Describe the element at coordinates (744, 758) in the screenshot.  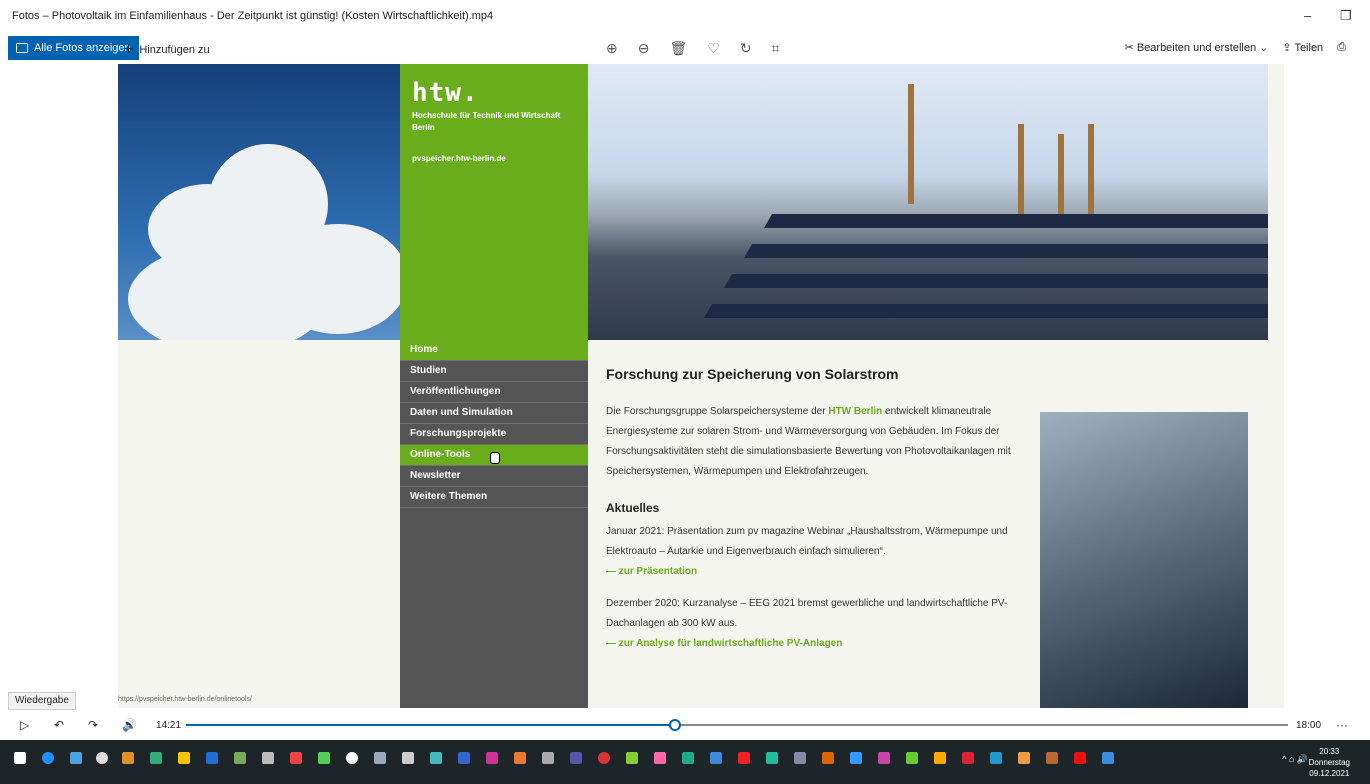
I see `pdf-icon` at that location.